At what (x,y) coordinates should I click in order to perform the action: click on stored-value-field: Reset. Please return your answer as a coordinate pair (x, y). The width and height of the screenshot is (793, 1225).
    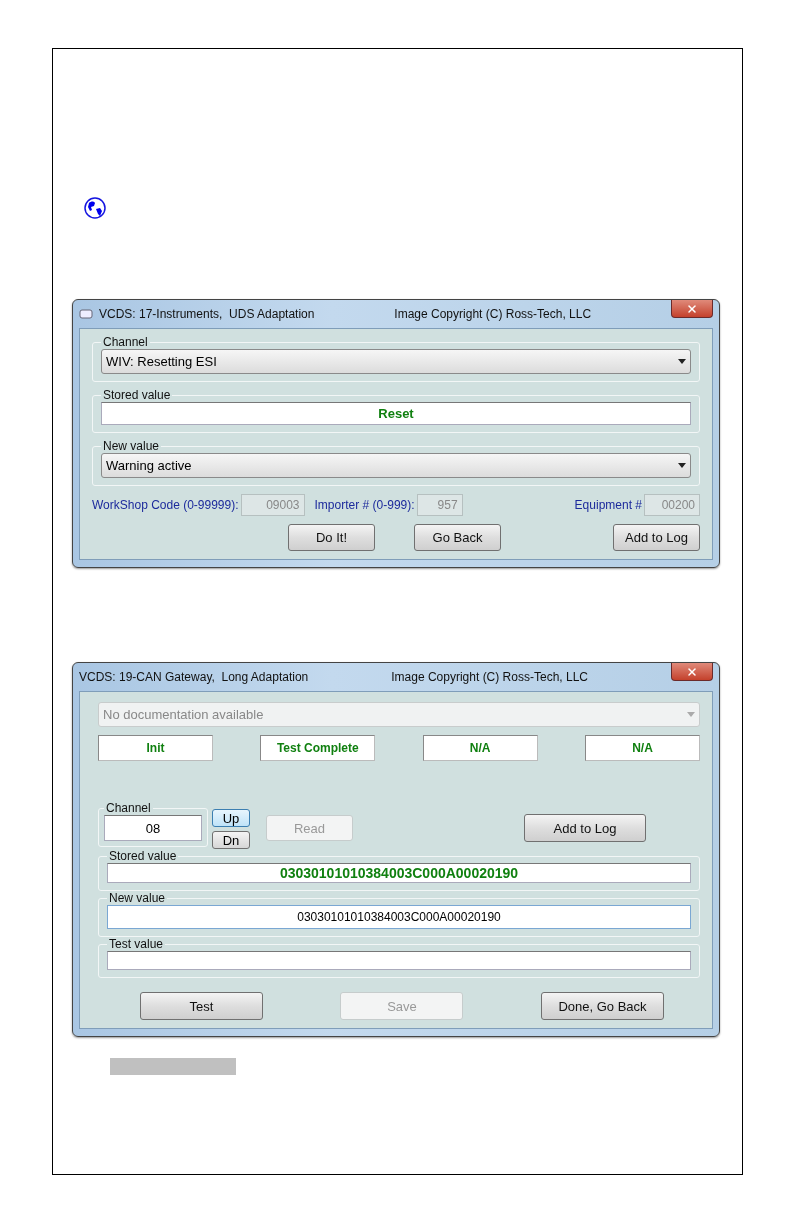
    Looking at the image, I should click on (396, 413).